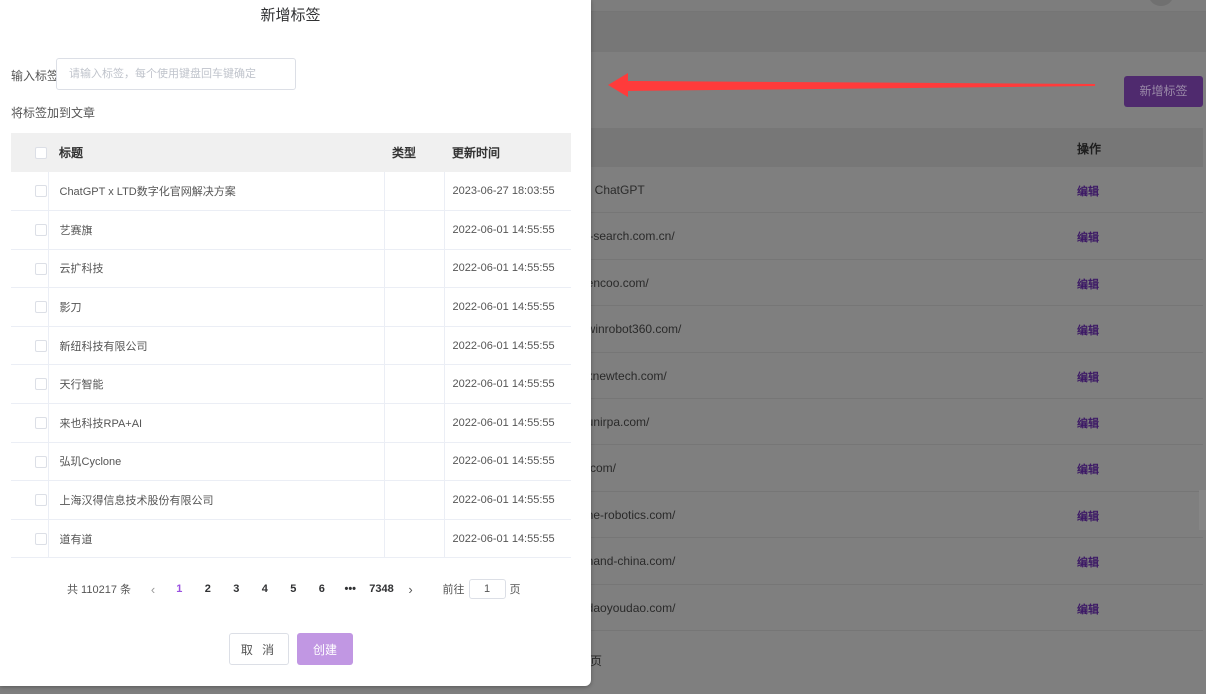 This screenshot has width=1206, height=694. I want to click on create-button: 创建, so click(325, 649).